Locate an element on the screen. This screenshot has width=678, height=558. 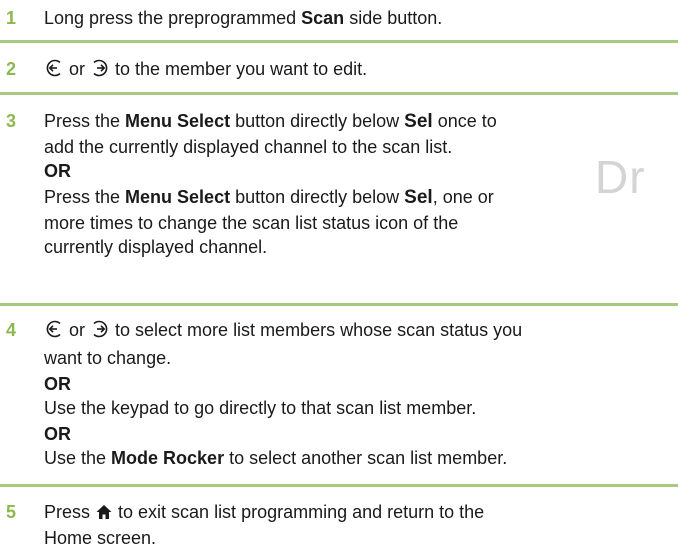
mode-rocker-label: Mode Rocker is located at coordinates (168, 458).